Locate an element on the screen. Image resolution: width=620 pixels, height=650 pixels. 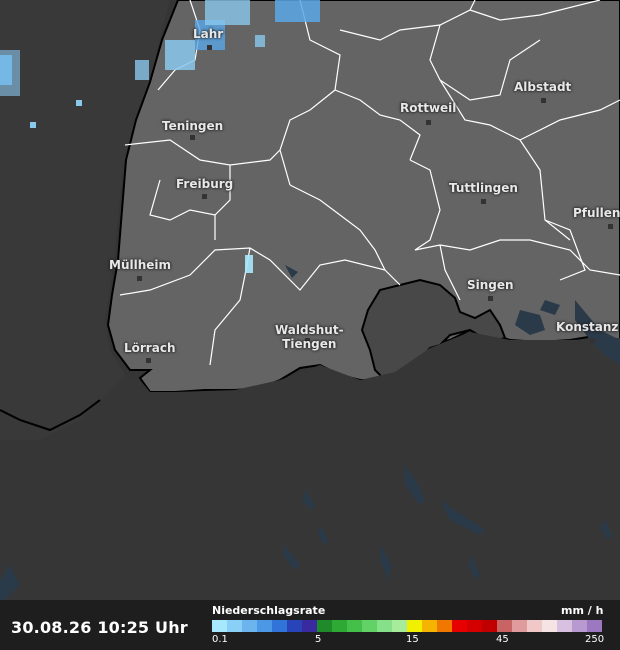
city-dot-albstadt is located at coordinates (543, 100).